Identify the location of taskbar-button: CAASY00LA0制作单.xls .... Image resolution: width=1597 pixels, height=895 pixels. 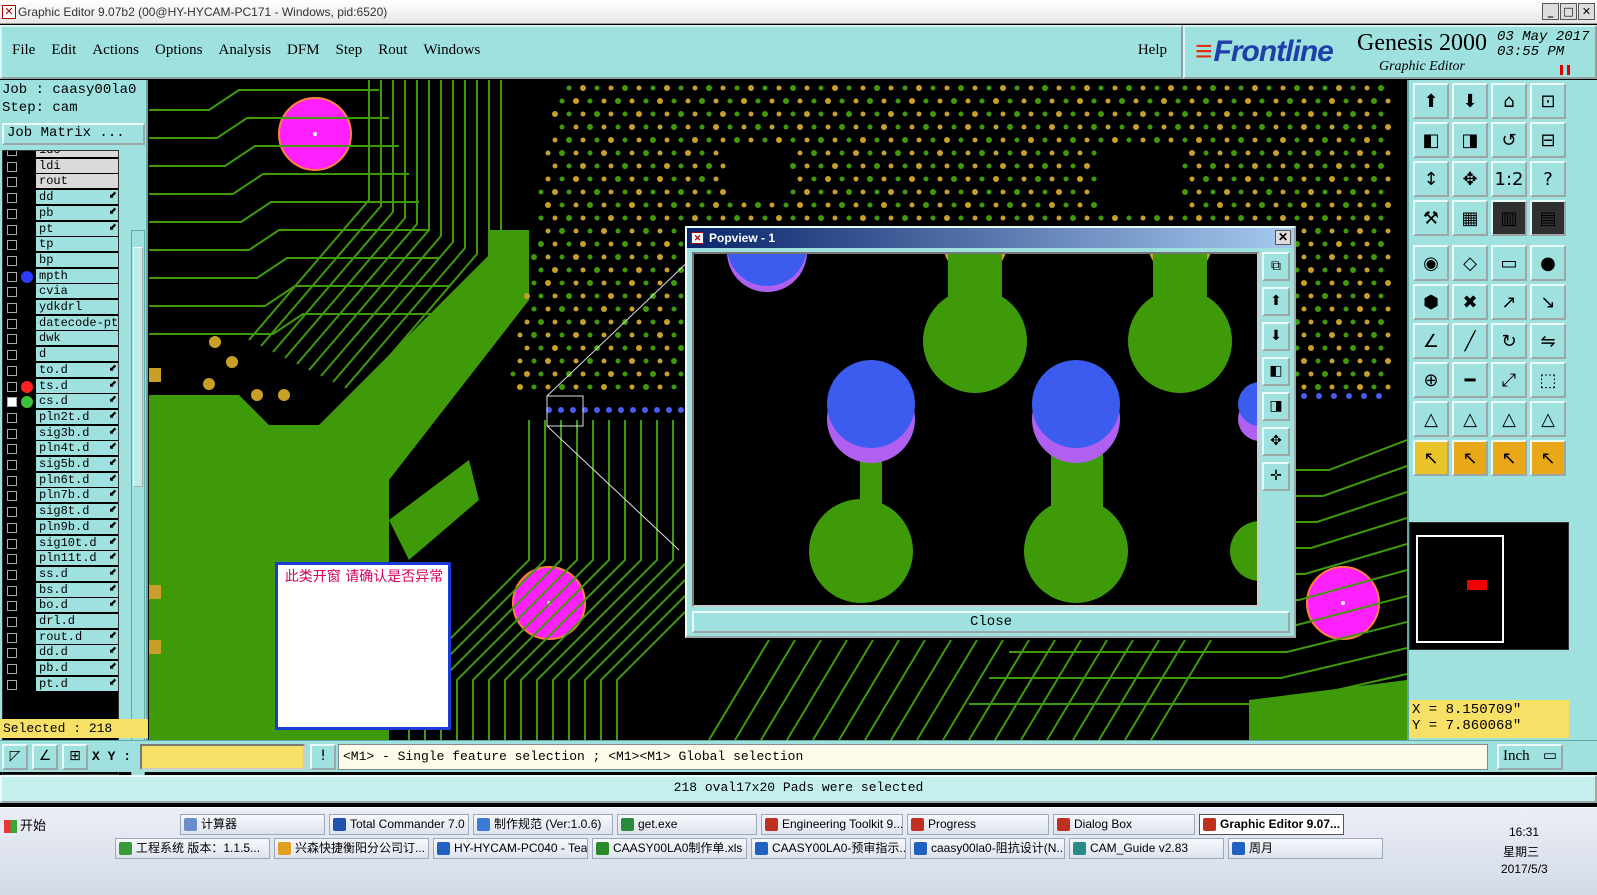
(669, 848).